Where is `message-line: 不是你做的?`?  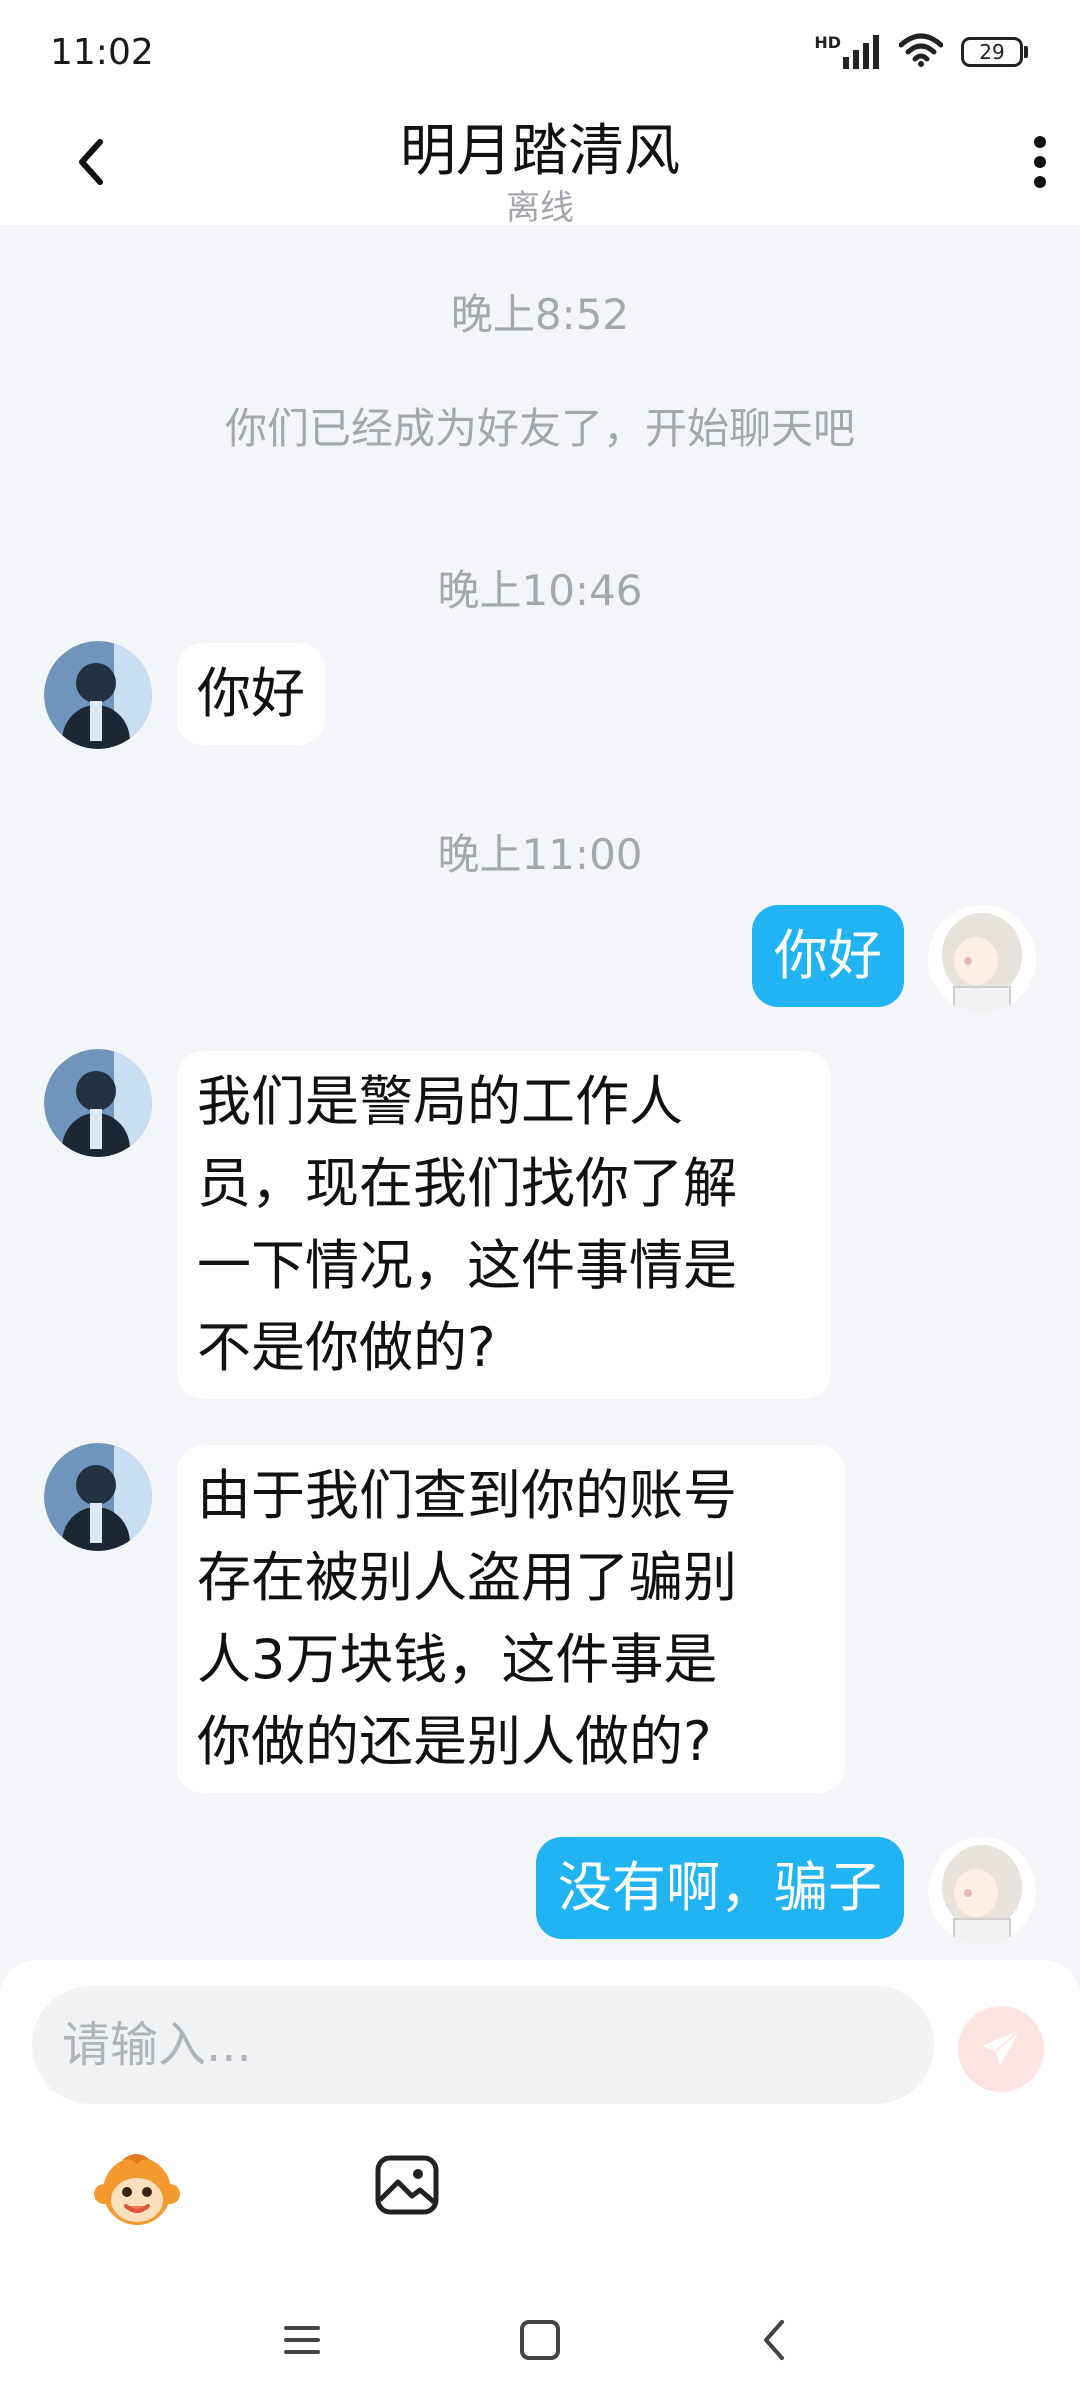 message-line: 不是你做的? is located at coordinates (346, 1347).